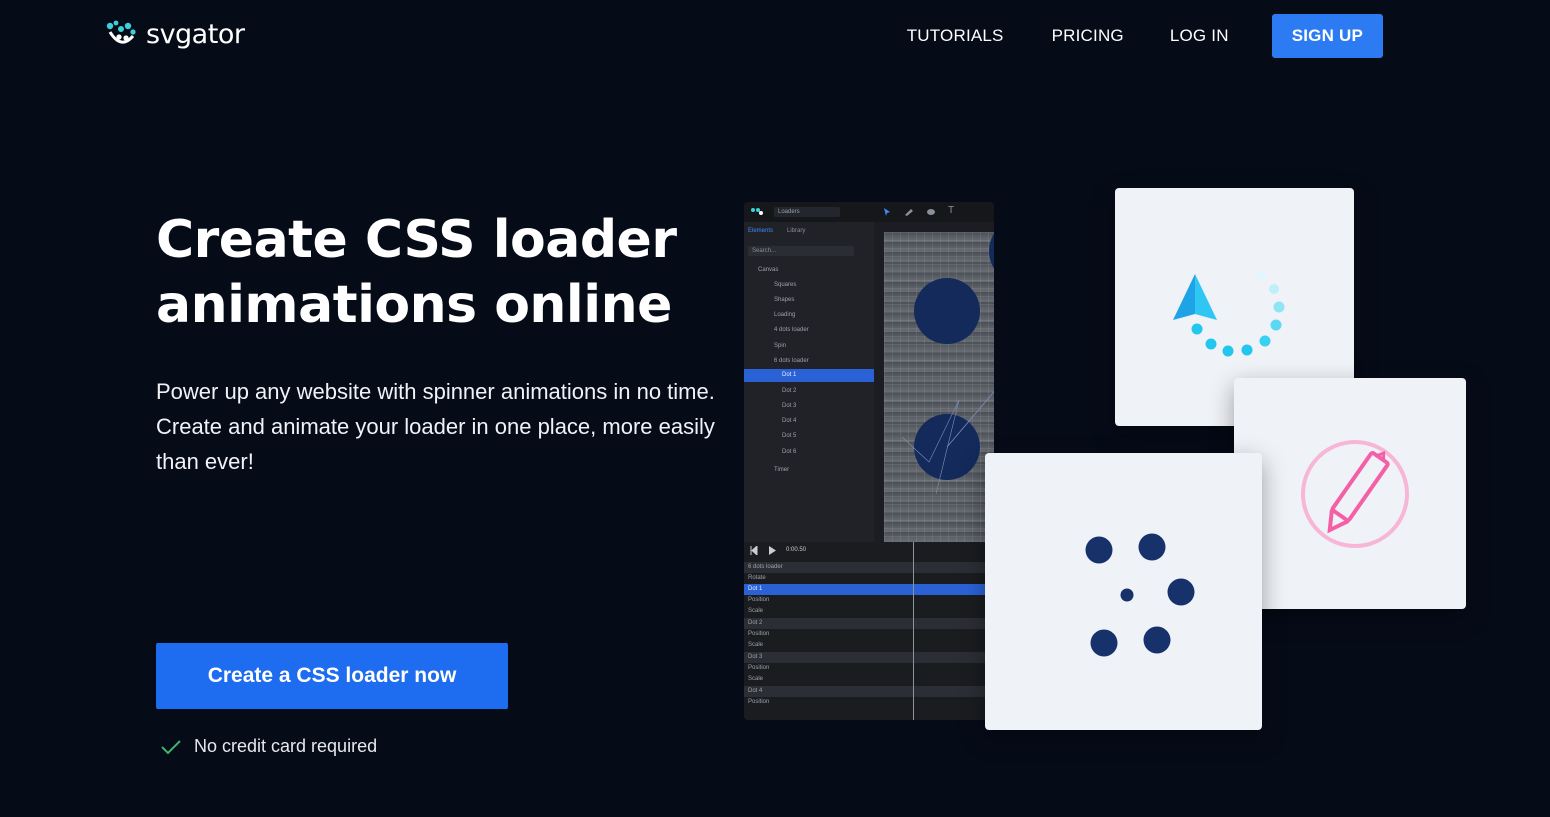  What do you see at coordinates (416, 240) in the screenshot?
I see `hero-title-line1: Create CSS loader` at bounding box center [416, 240].